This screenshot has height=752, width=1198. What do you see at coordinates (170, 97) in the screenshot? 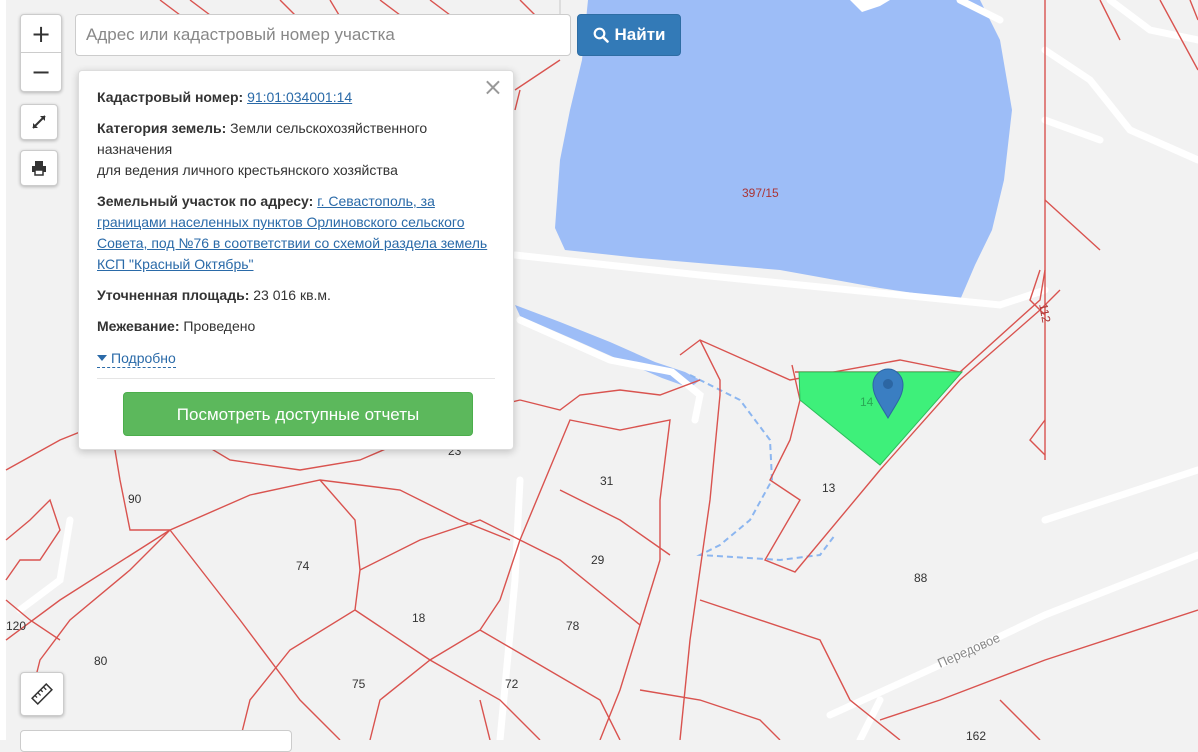
I see `cadastral-label: Кадастровый номер:` at bounding box center [170, 97].